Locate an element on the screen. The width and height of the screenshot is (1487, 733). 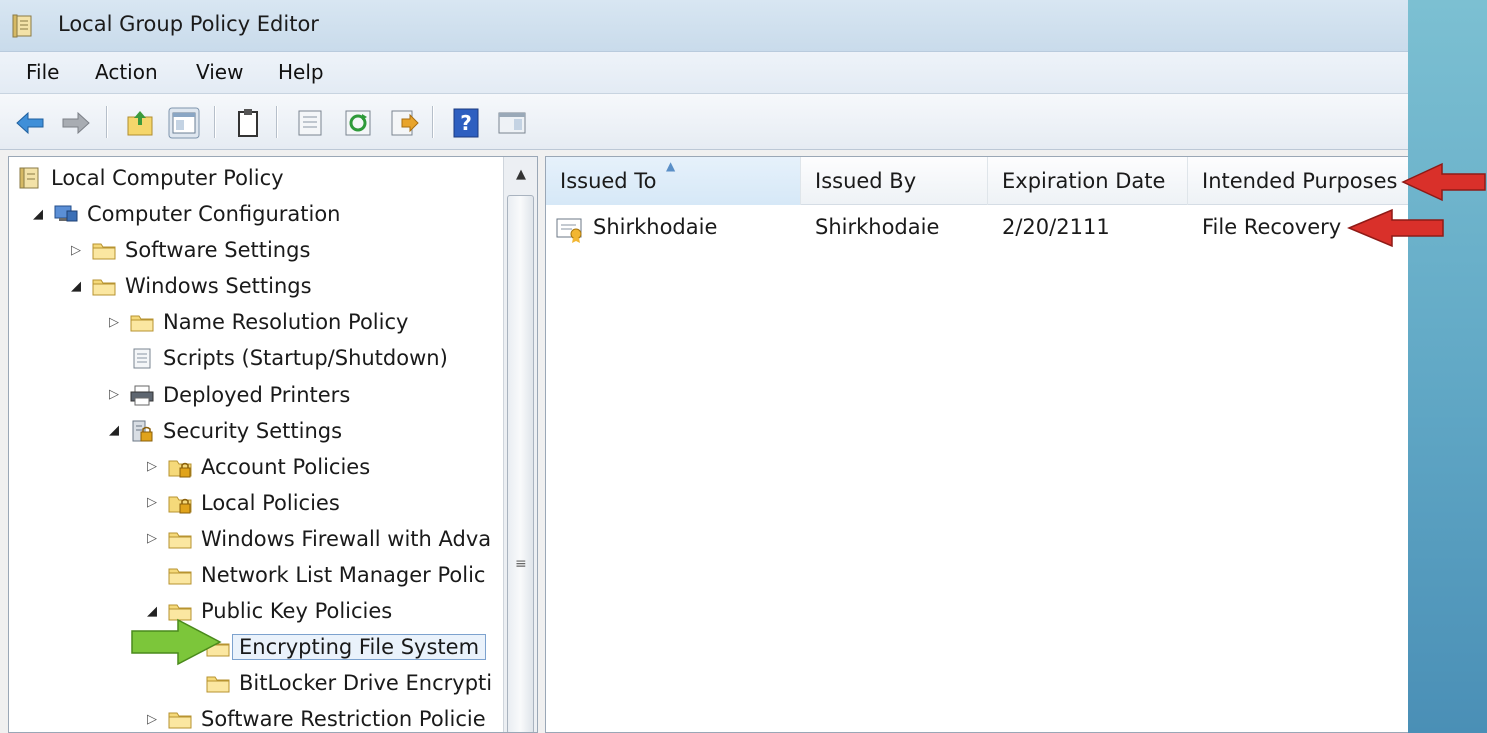
tree-item-label: Security Settings is located at coordinates (253, 430).